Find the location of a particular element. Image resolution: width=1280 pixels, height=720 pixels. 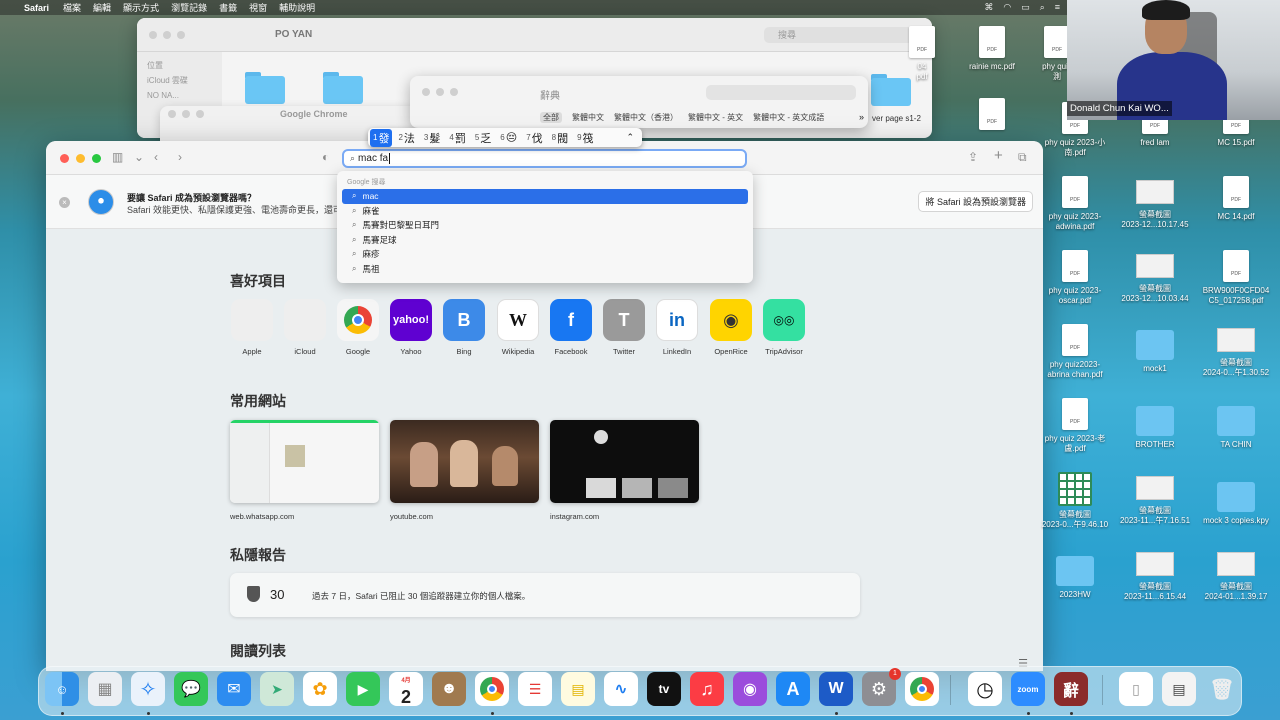

safari-window-controls is located at coordinates (80, 158).